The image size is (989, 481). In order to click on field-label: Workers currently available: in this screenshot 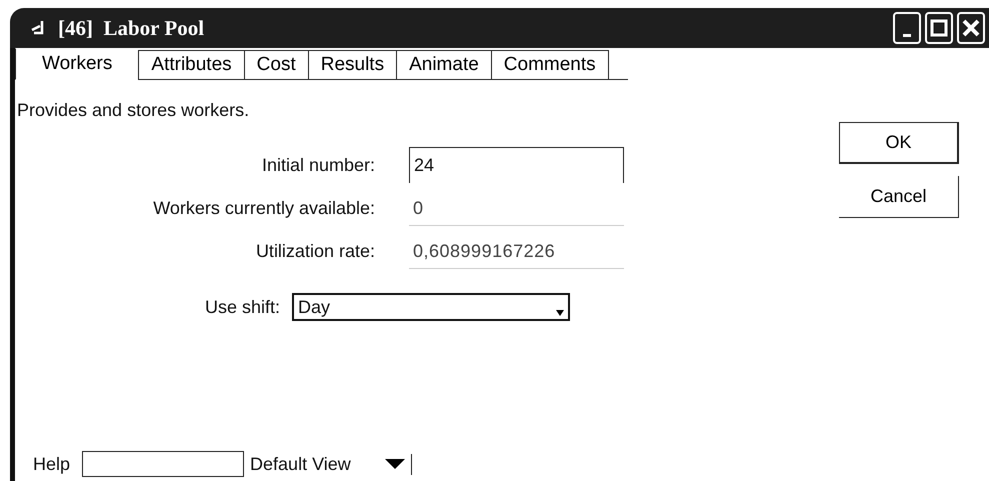, I will do `click(263, 208)`.